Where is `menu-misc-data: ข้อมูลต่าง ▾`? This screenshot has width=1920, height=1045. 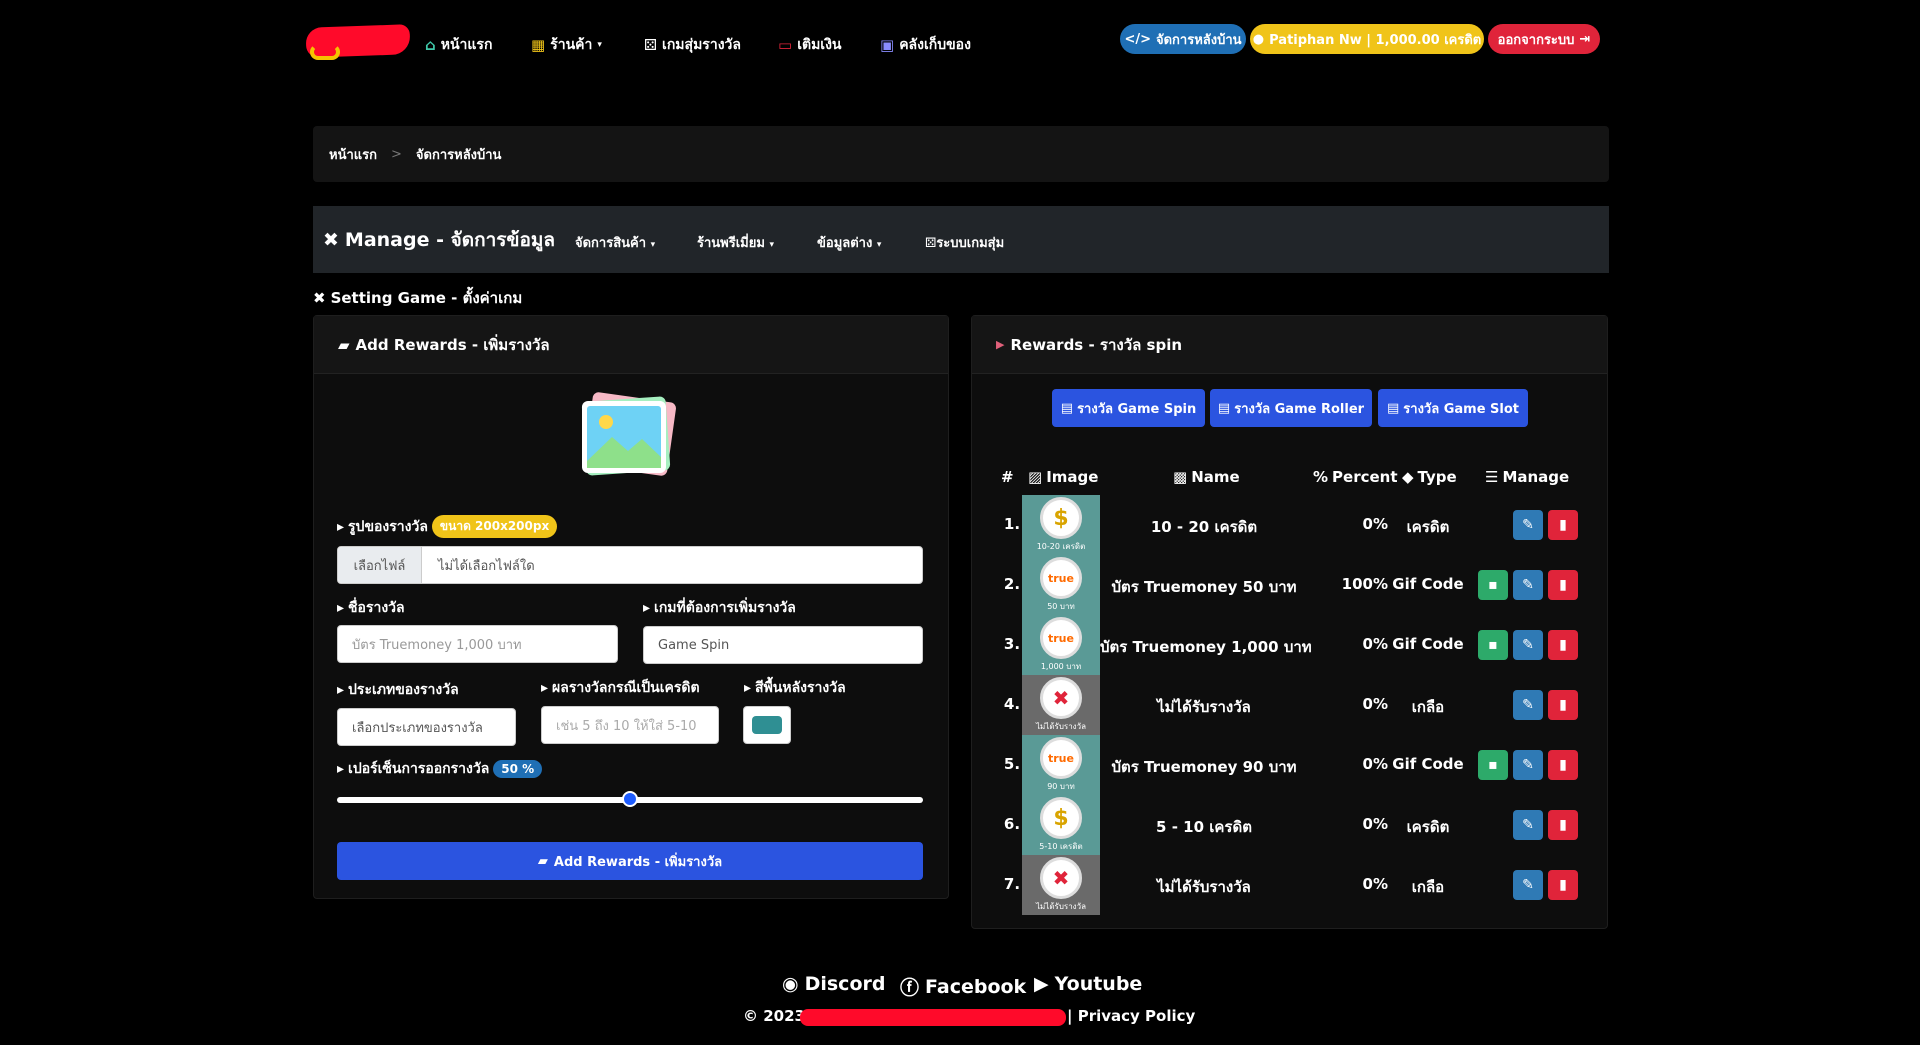
menu-misc-data: ข้อมูลต่าง ▾ is located at coordinates (849, 242).